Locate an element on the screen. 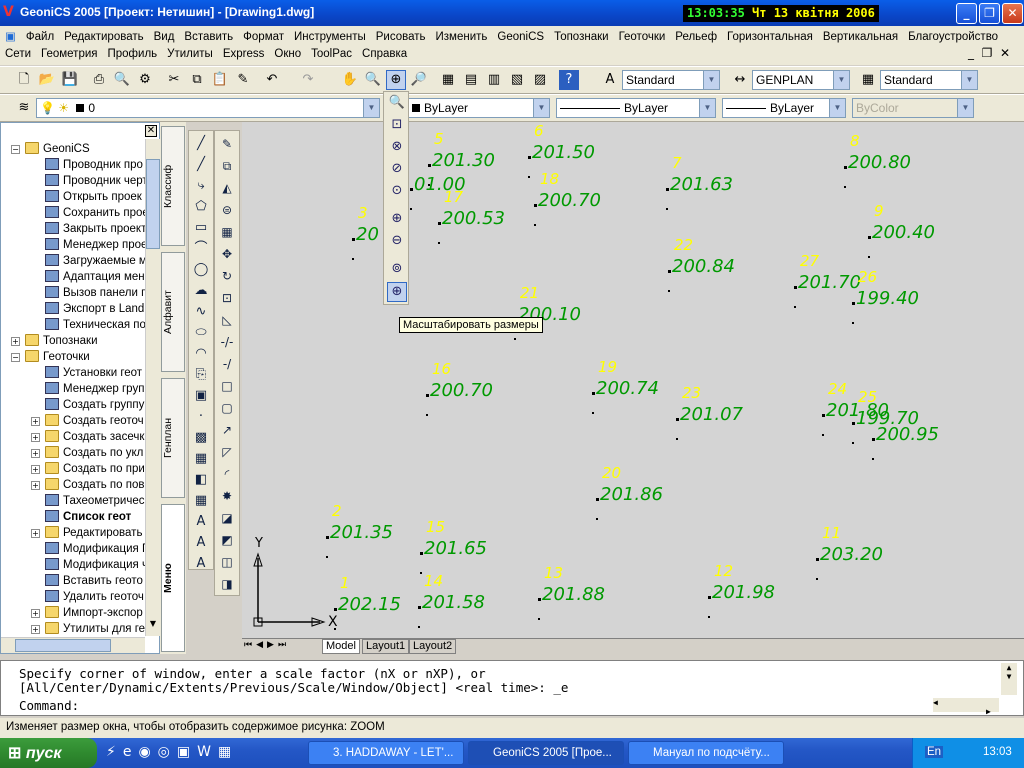 The width and height of the screenshot is (1024, 768). tab-2: Алфавит is located at coordinates (173, 312).